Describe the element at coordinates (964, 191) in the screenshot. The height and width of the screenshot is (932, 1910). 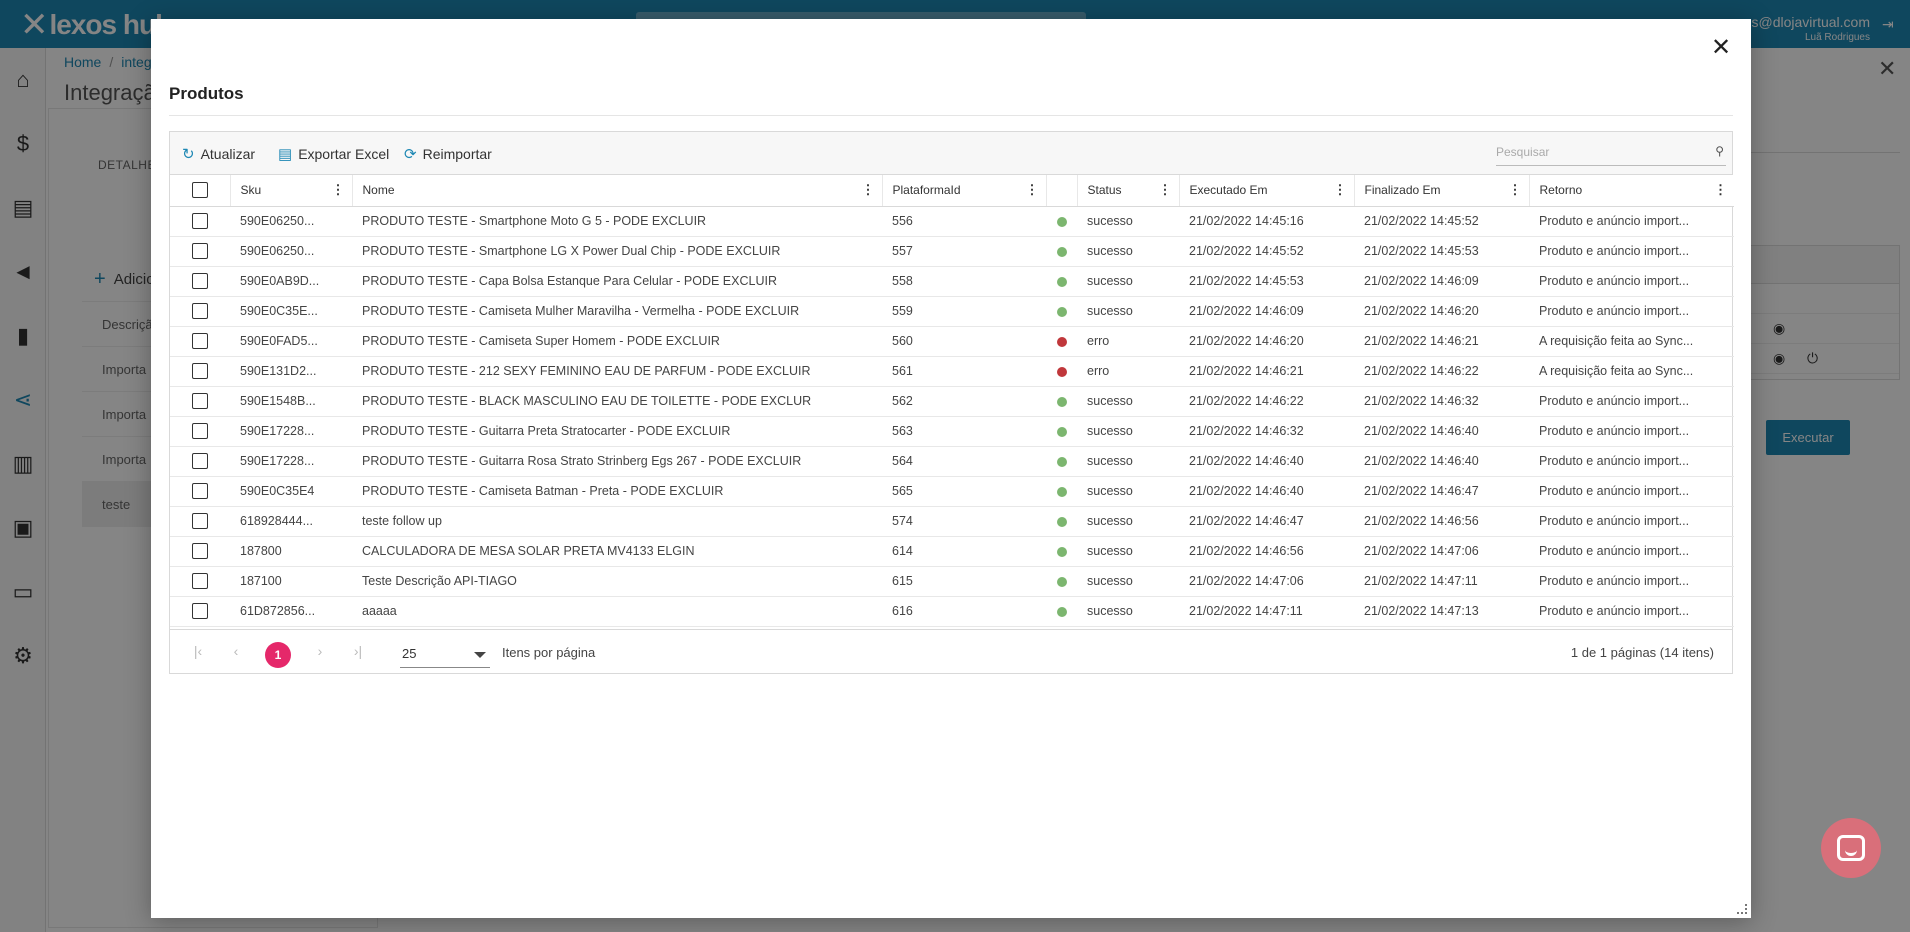
I see `column-header-plataforma: PlataformaId ⋮` at that location.